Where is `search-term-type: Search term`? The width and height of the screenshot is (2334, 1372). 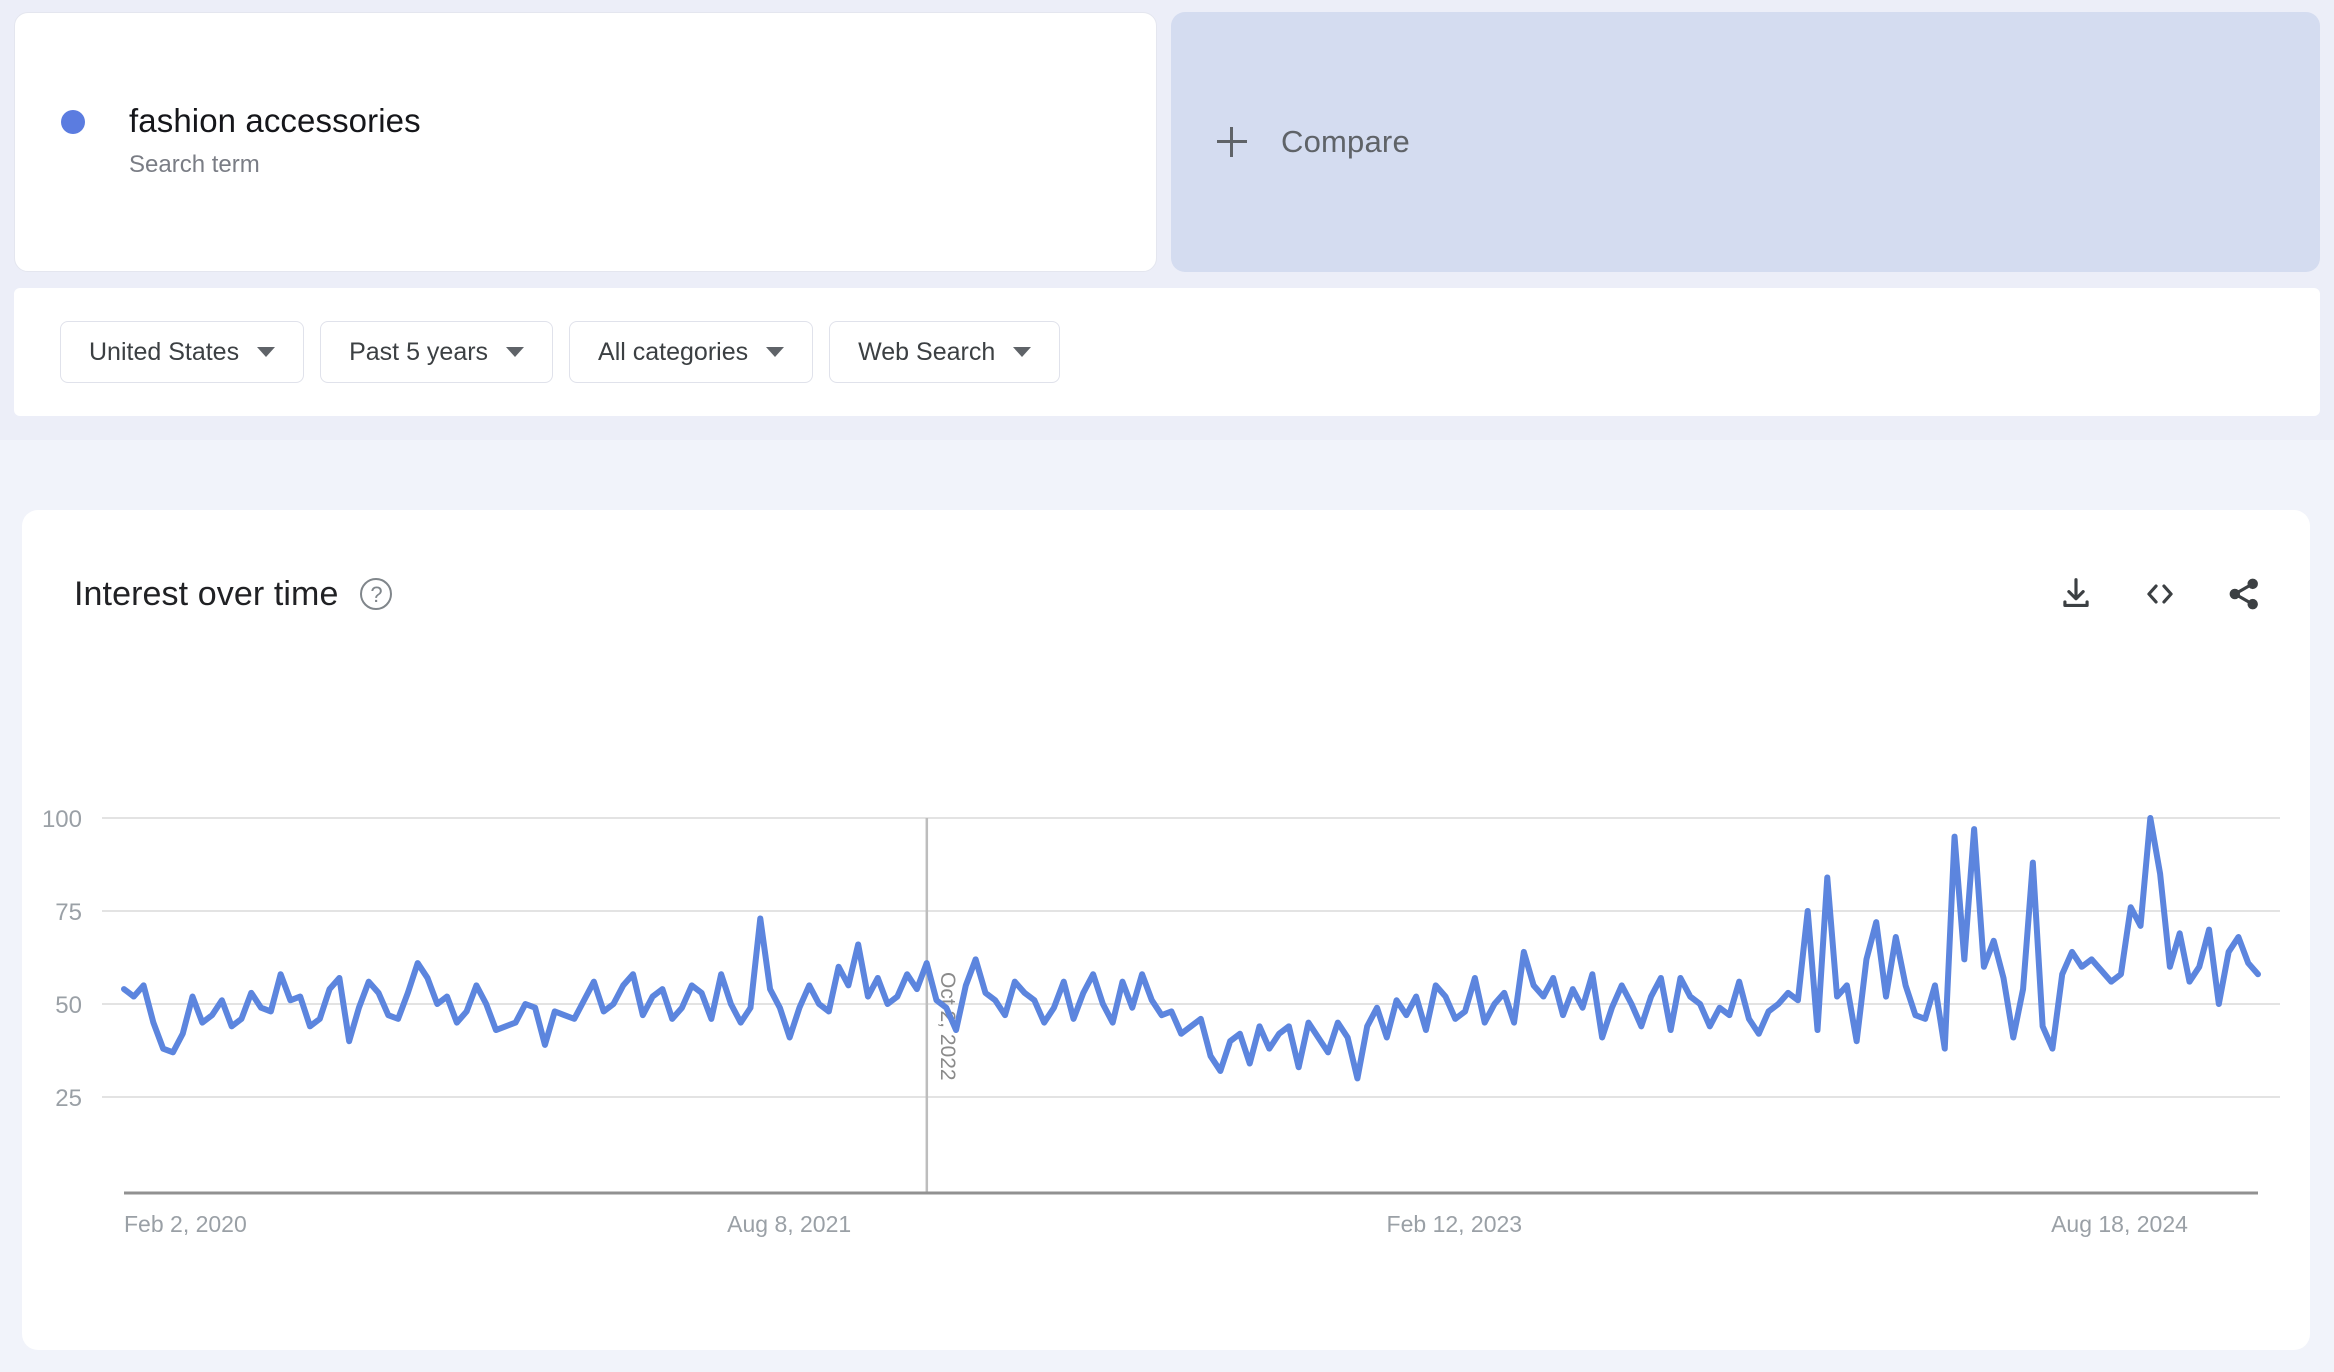 search-term-type: Search term is located at coordinates (194, 164).